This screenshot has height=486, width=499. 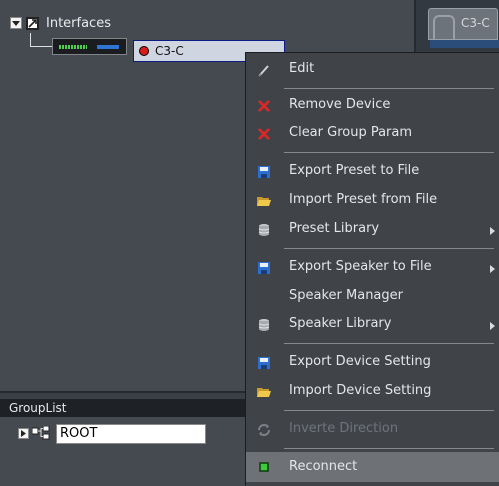 I want to click on menu-item-remove-device: Remove Device, so click(x=372, y=106).